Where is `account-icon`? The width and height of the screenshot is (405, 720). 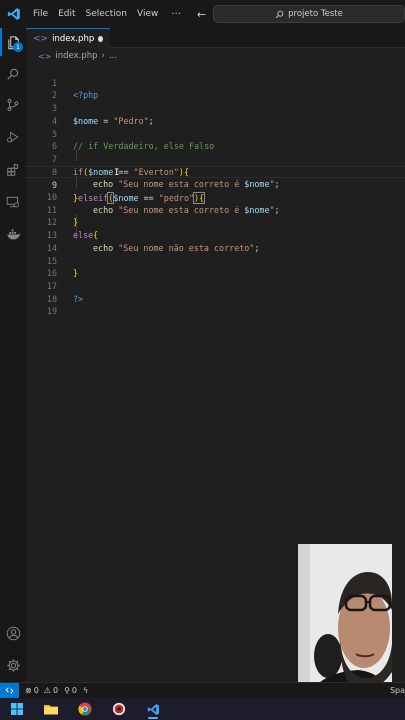
account-icon is located at coordinates (13, 633).